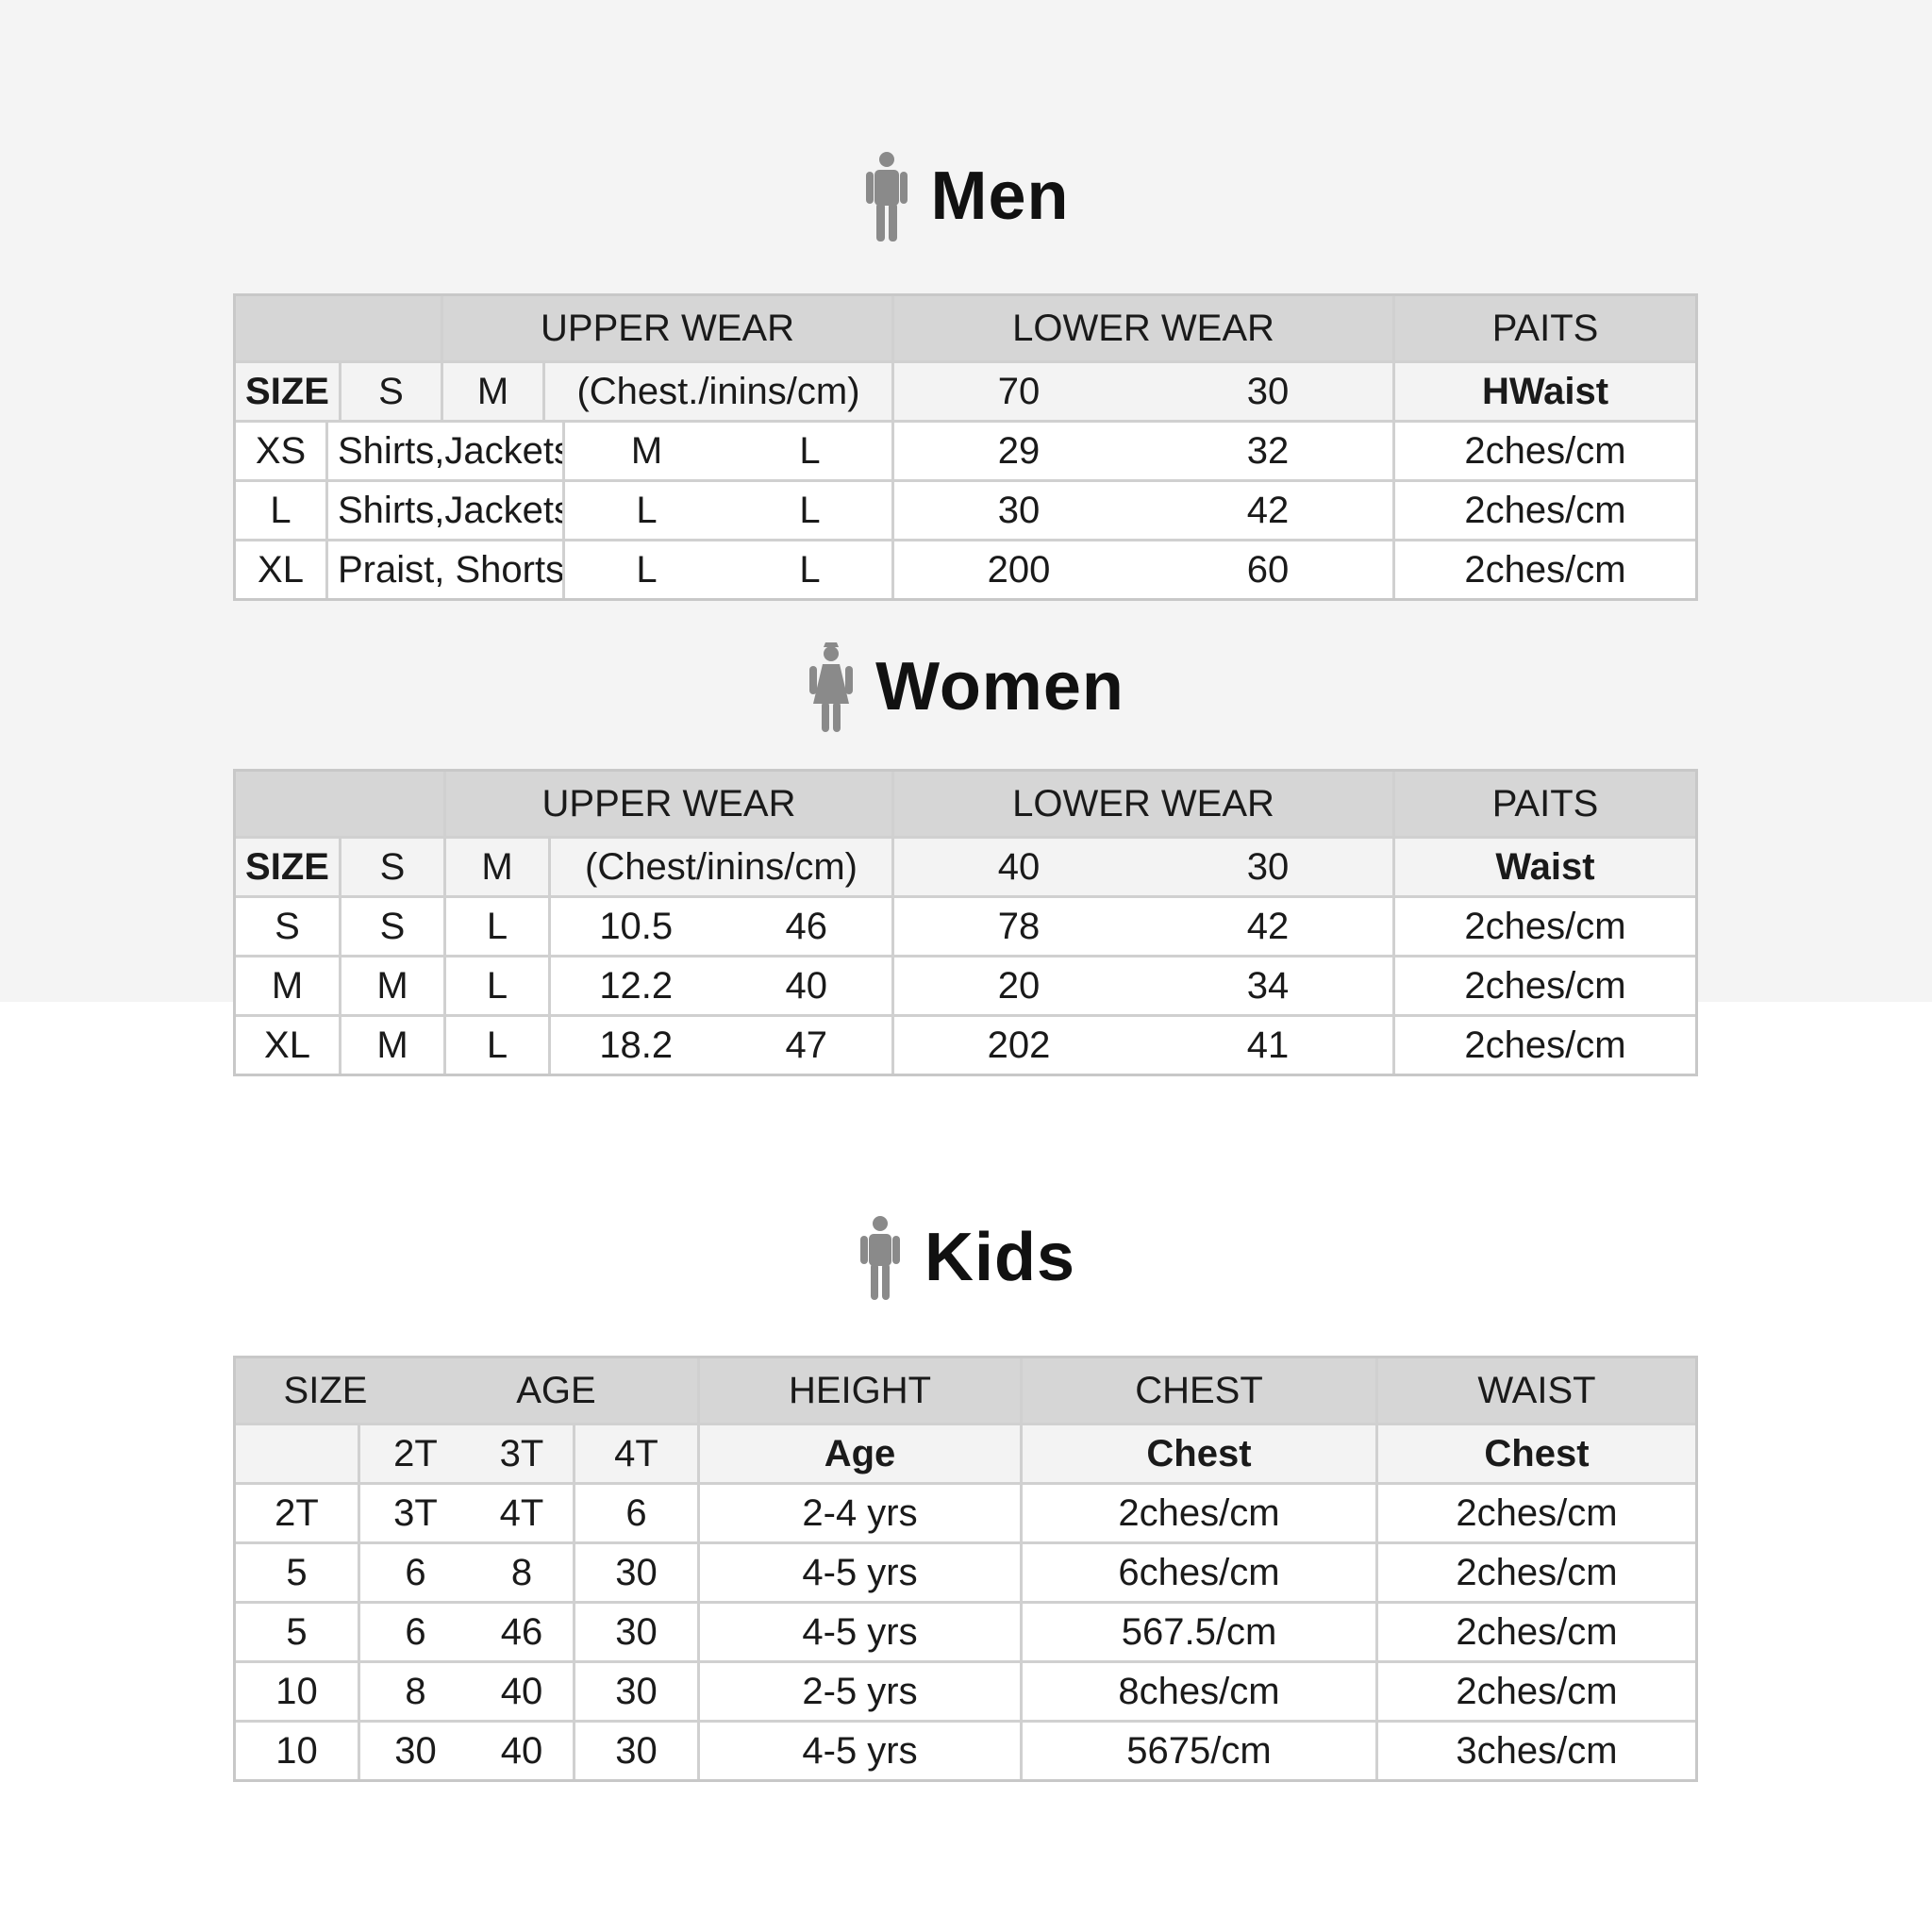 This screenshot has height=1932, width=1932. Describe the element at coordinates (556, 1390) in the screenshot. I see `header-age: AGE` at that location.